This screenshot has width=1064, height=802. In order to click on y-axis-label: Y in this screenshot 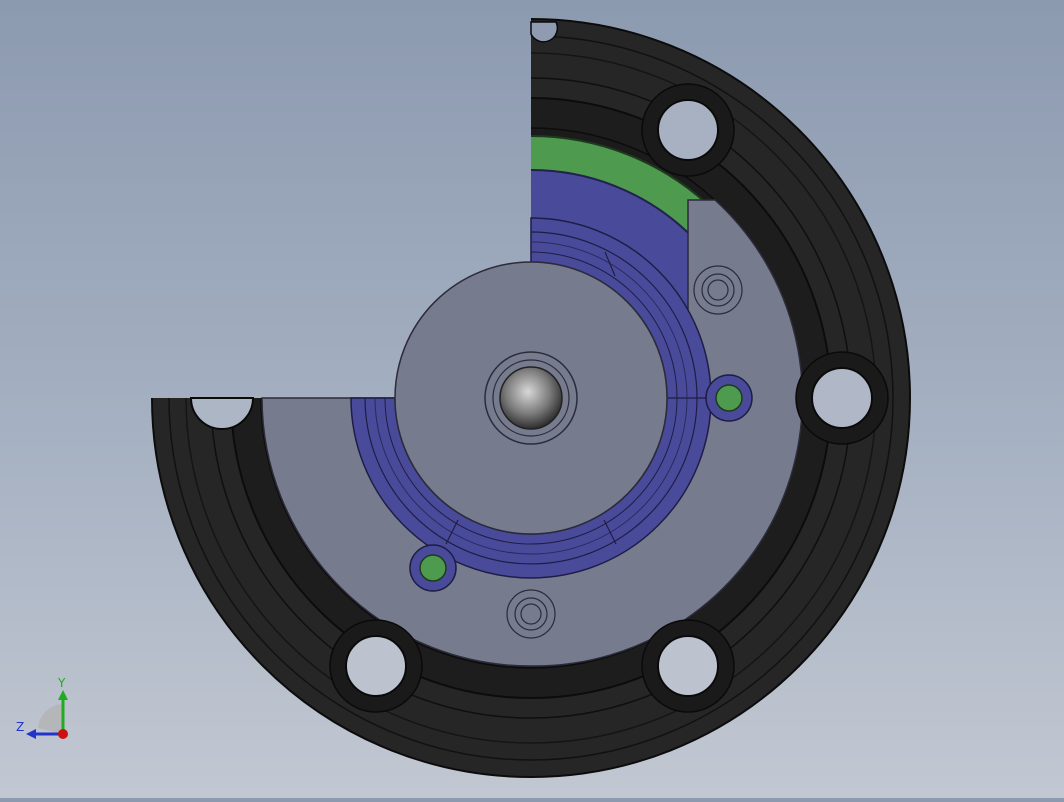, I will do `click(62, 683)`.